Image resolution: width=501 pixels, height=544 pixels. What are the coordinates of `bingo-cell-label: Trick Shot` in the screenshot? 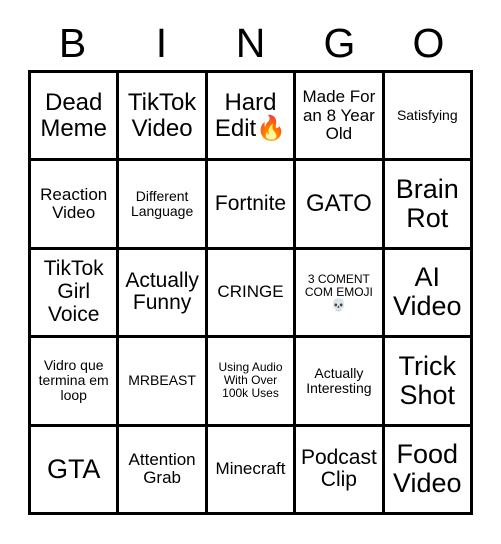 It's located at (427, 380).